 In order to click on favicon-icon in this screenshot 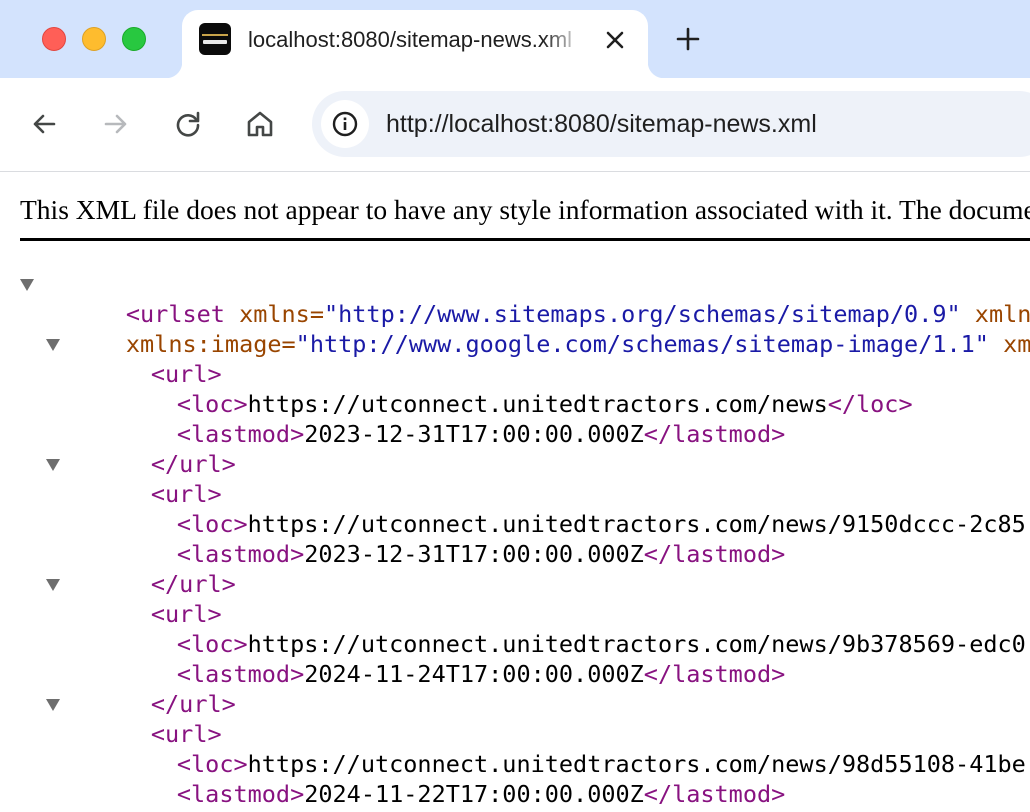, I will do `click(215, 39)`.